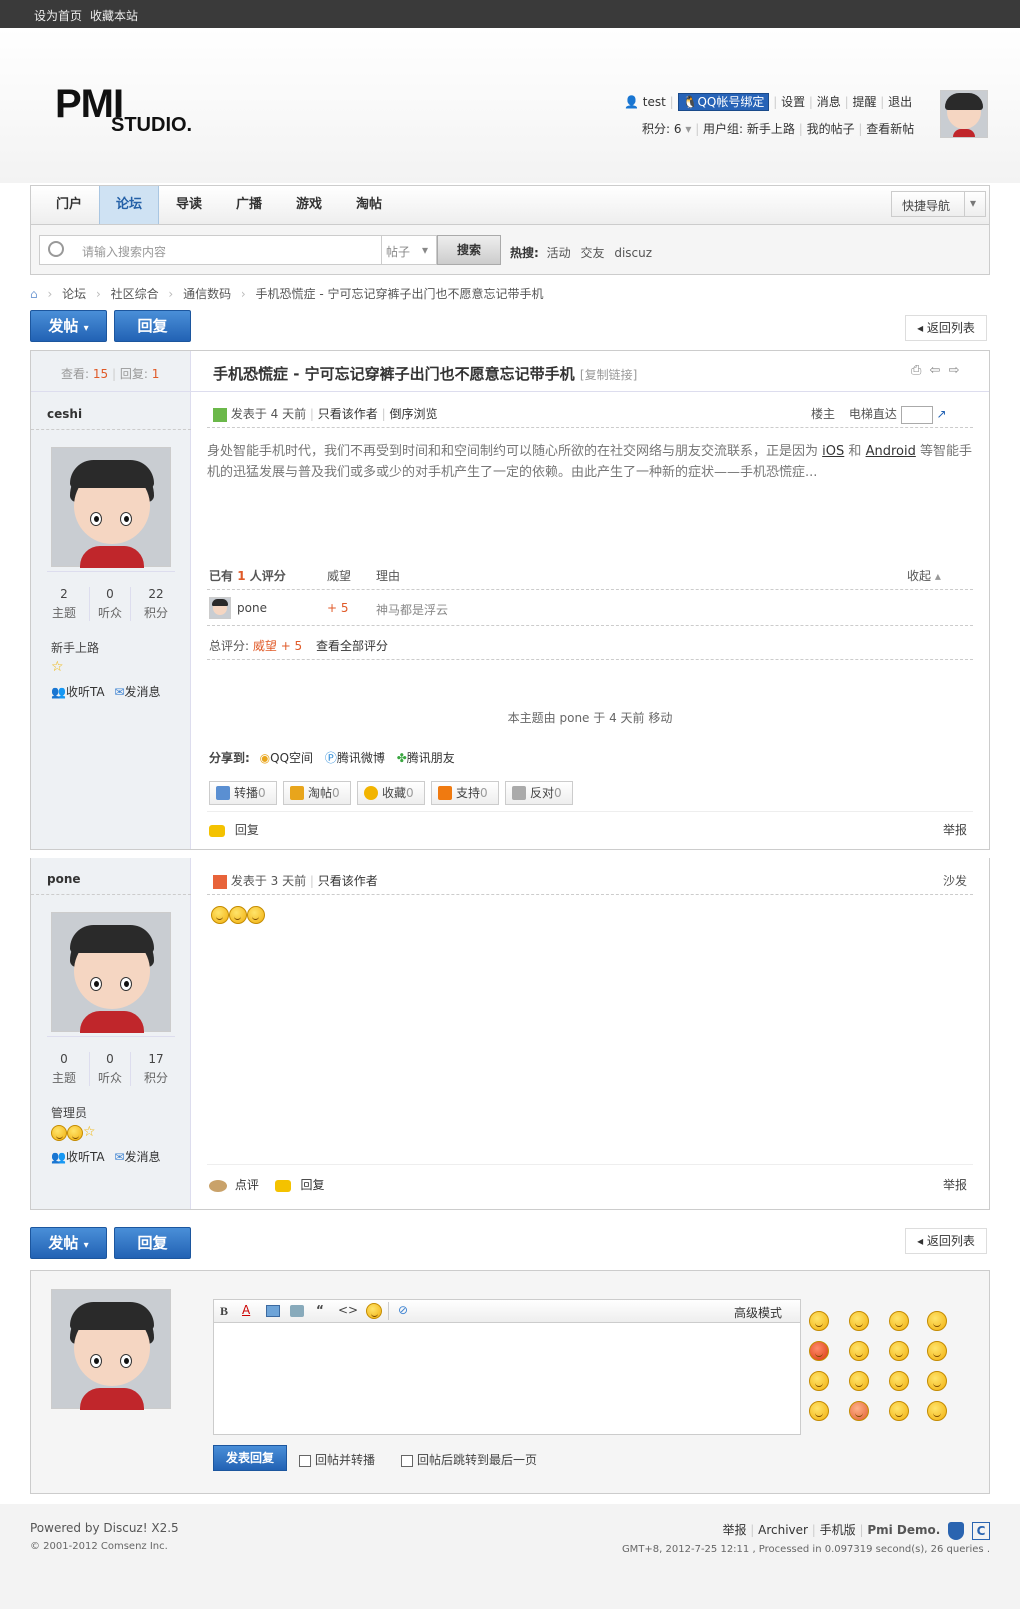 This screenshot has width=1020, height=1609. Describe the element at coordinates (942, 414) in the screenshot. I see `jump-icon: ↗` at that location.